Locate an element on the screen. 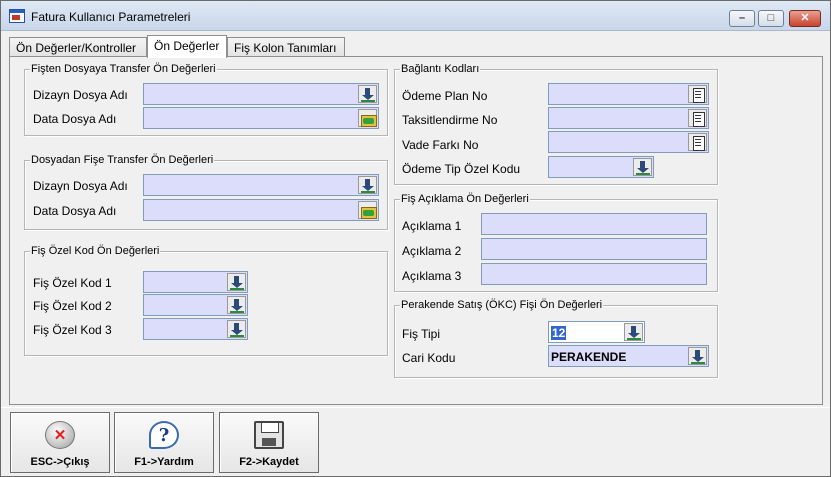 This screenshot has height=477, width=831. field-label: Vade Farkı No is located at coordinates (440, 145).